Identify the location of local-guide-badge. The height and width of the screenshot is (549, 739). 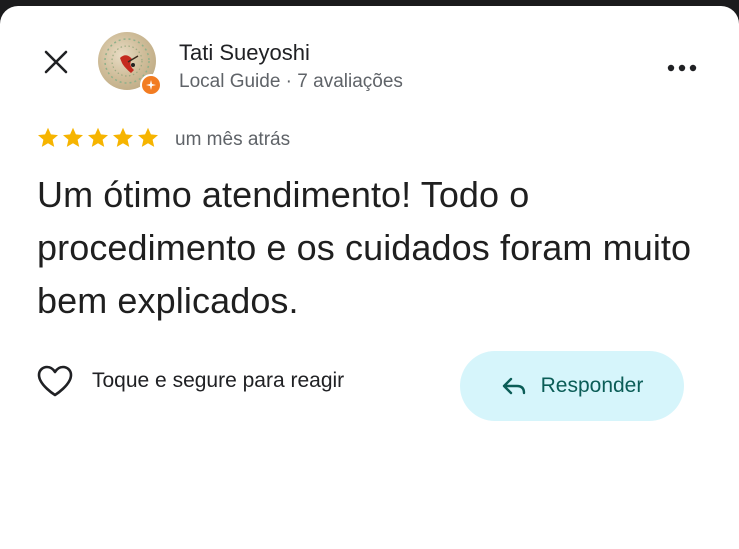
(151, 85).